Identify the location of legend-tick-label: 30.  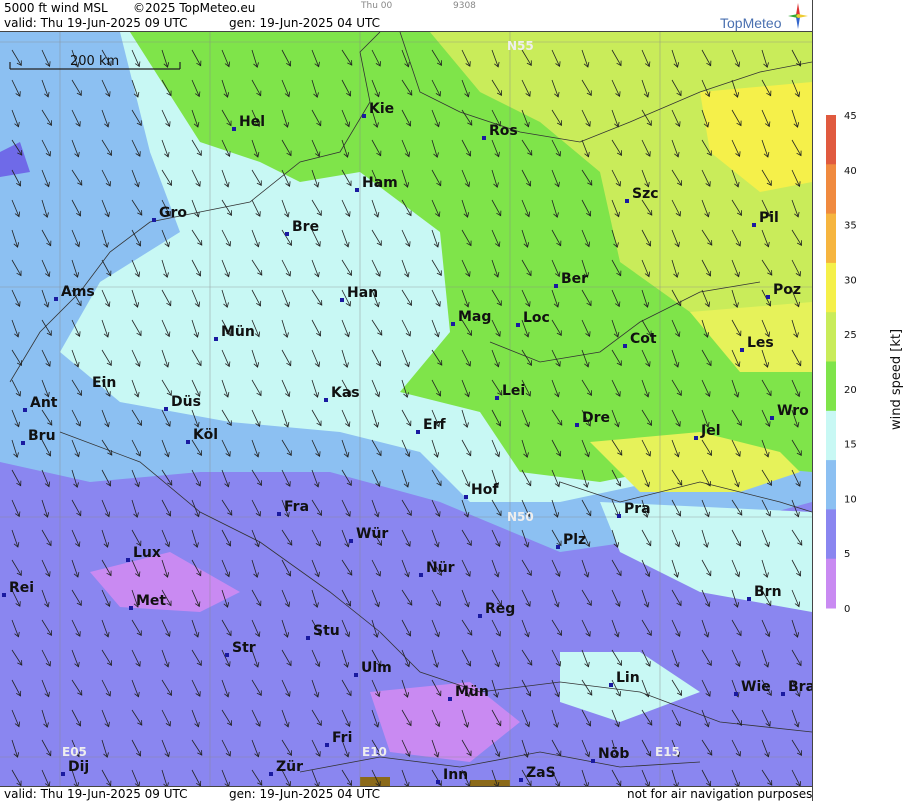
(850, 280).